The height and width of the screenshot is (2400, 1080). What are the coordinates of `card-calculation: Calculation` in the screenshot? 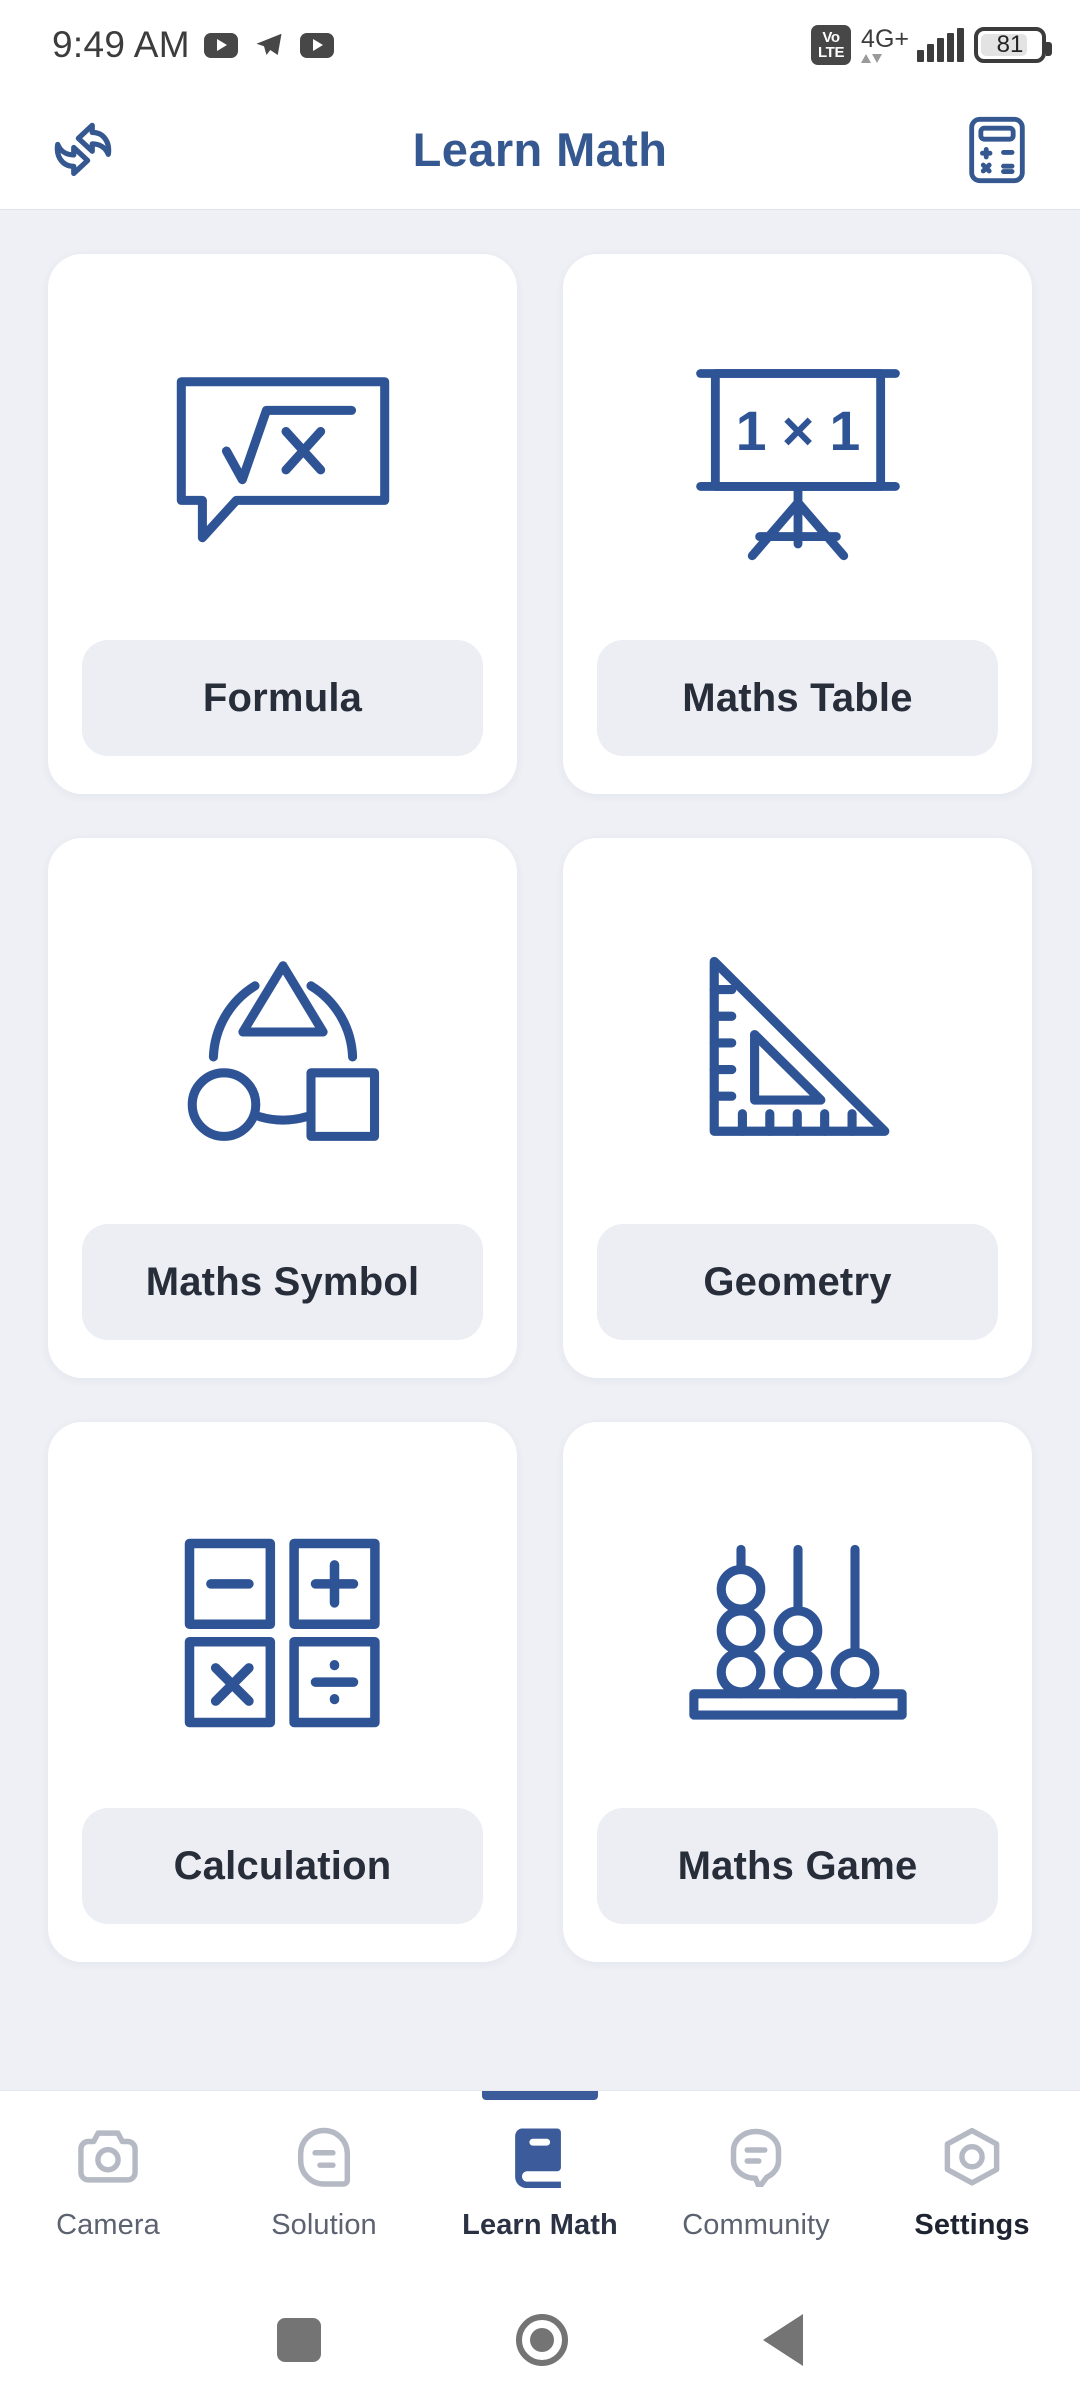 It's located at (282, 1692).